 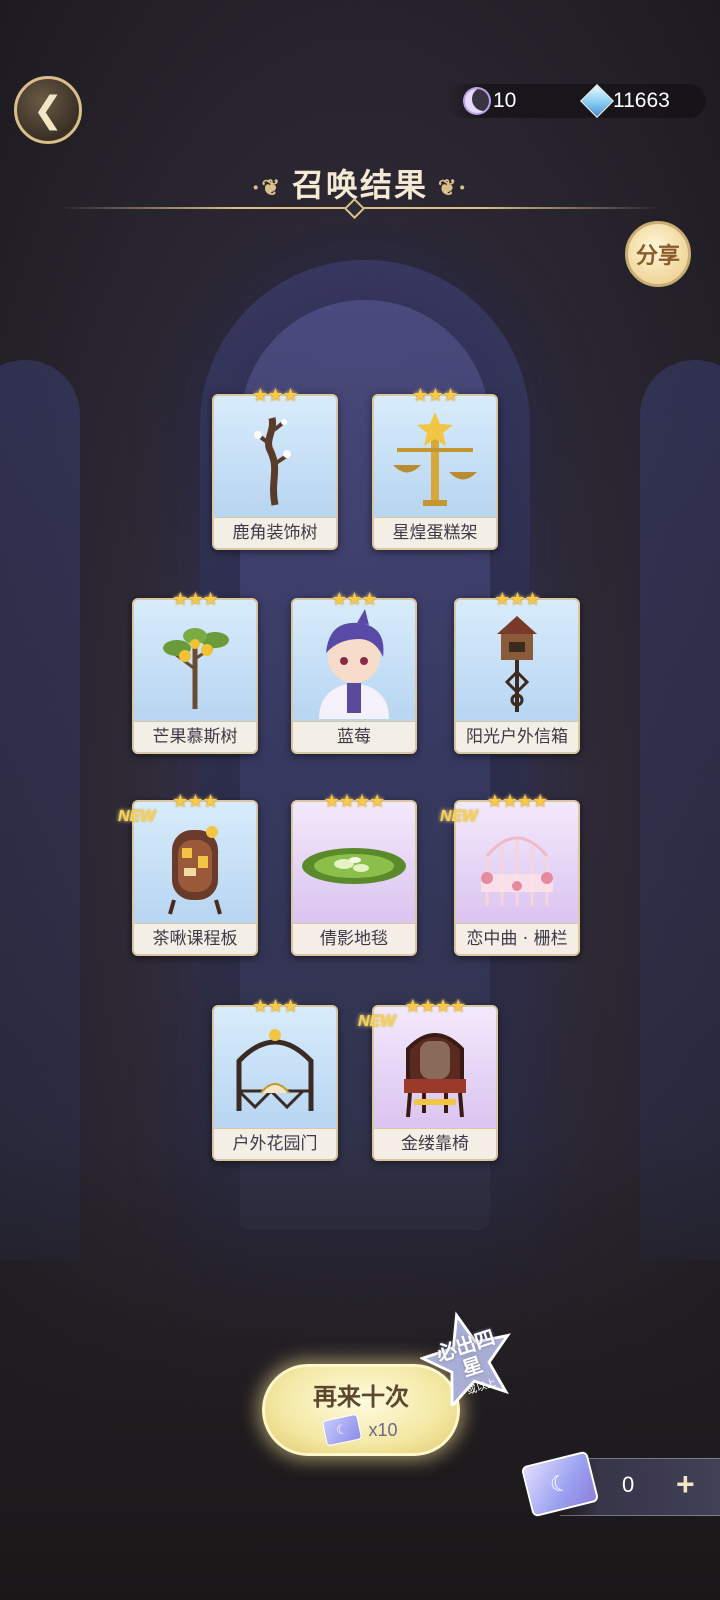 I want to click on armchair-icon, so click(x=435, y=1071).